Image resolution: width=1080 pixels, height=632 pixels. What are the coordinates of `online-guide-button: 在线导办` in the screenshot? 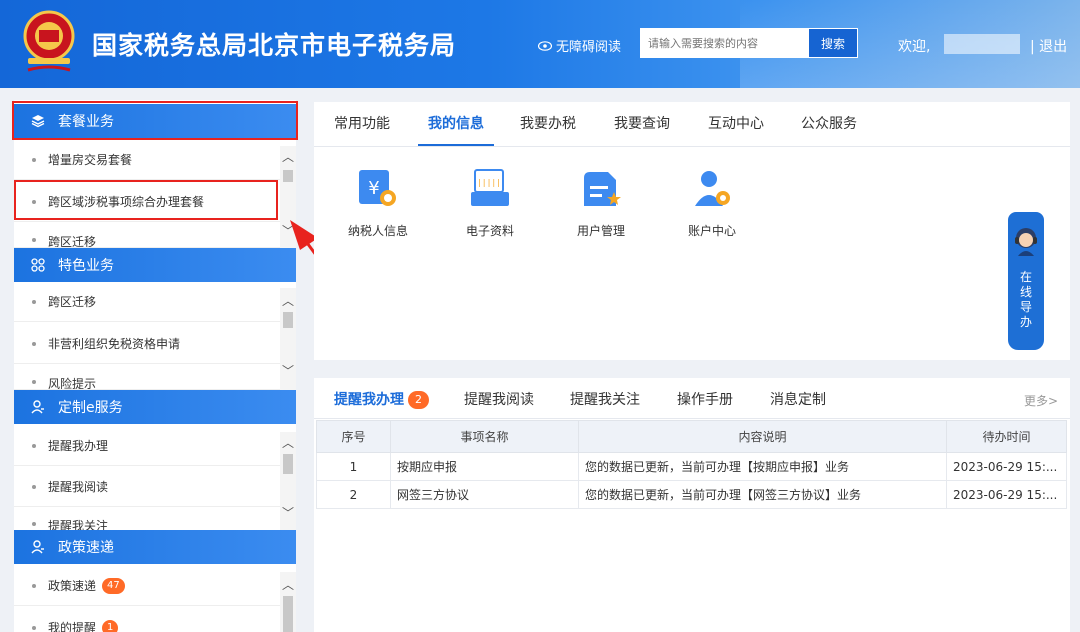 It's located at (1026, 281).